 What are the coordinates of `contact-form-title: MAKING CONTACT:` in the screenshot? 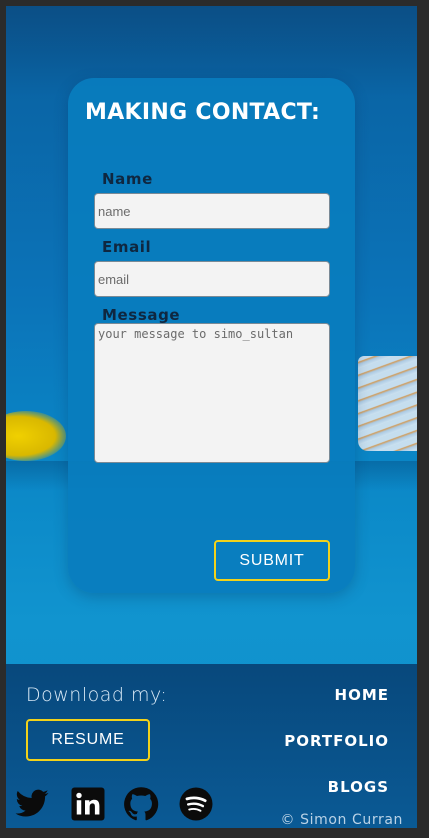 It's located at (203, 112).